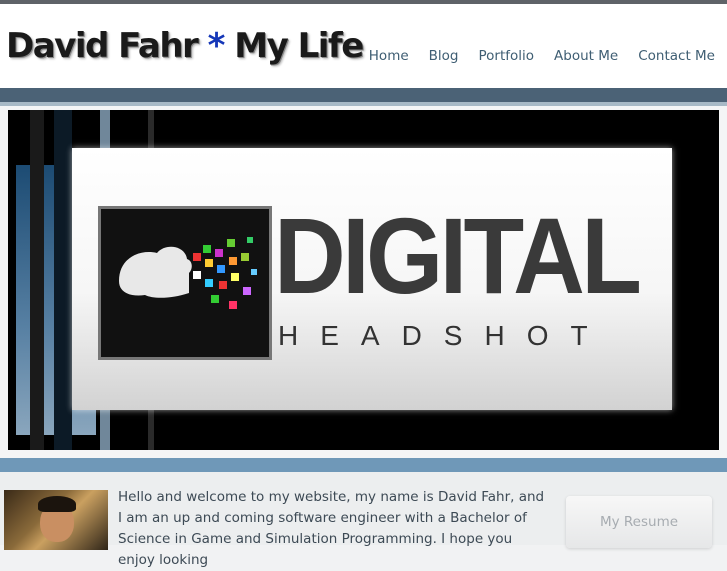  What do you see at coordinates (56, 520) in the screenshot?
I see `profile-photo` at bounding box center [56, 520].